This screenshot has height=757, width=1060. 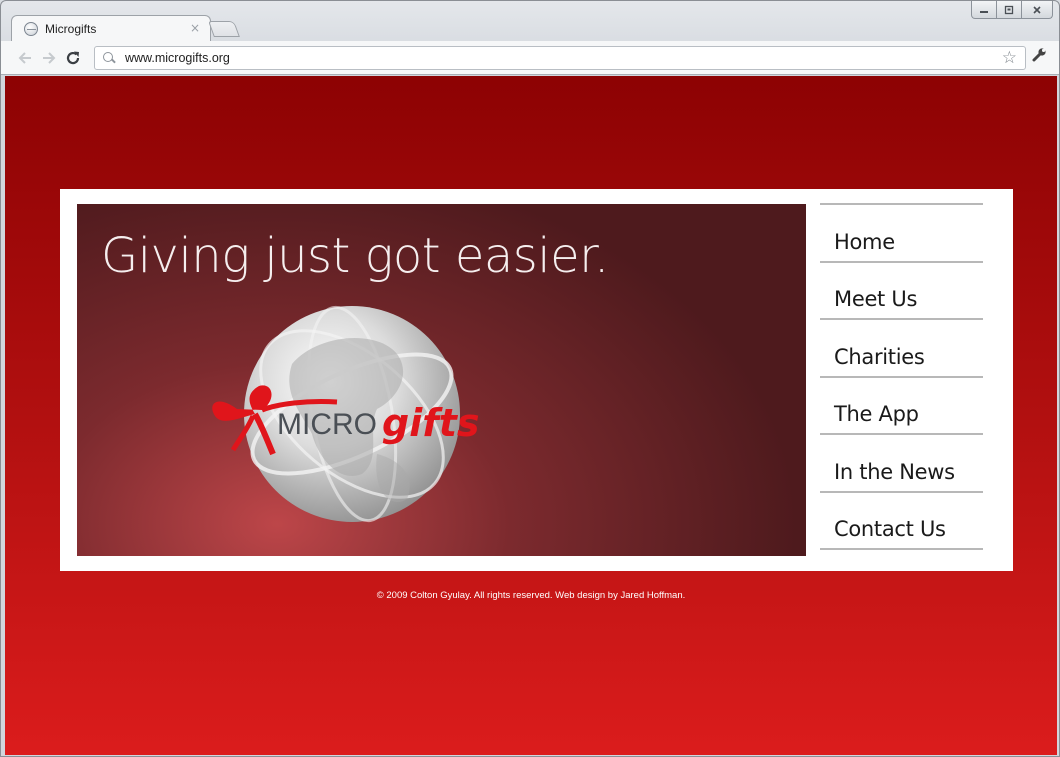 What do you see at coordinates (901, 234) in the screenshot?
I see `nav-item-home: Home` at bounding box center [901, 234].